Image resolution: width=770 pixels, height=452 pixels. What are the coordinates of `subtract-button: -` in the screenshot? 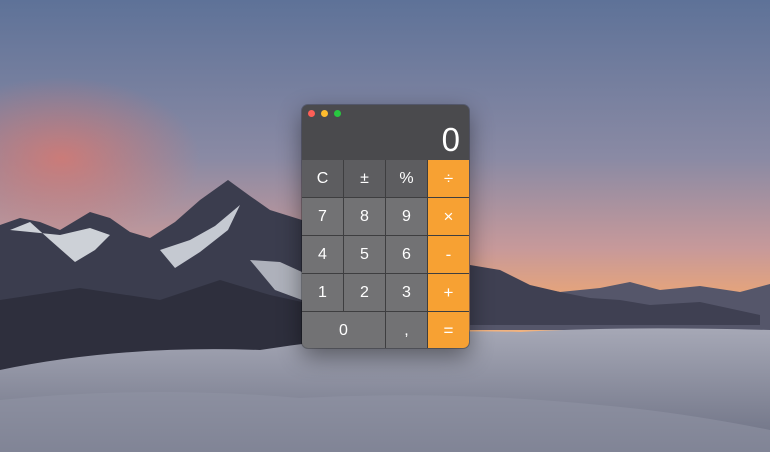 It's located at (448, 254).